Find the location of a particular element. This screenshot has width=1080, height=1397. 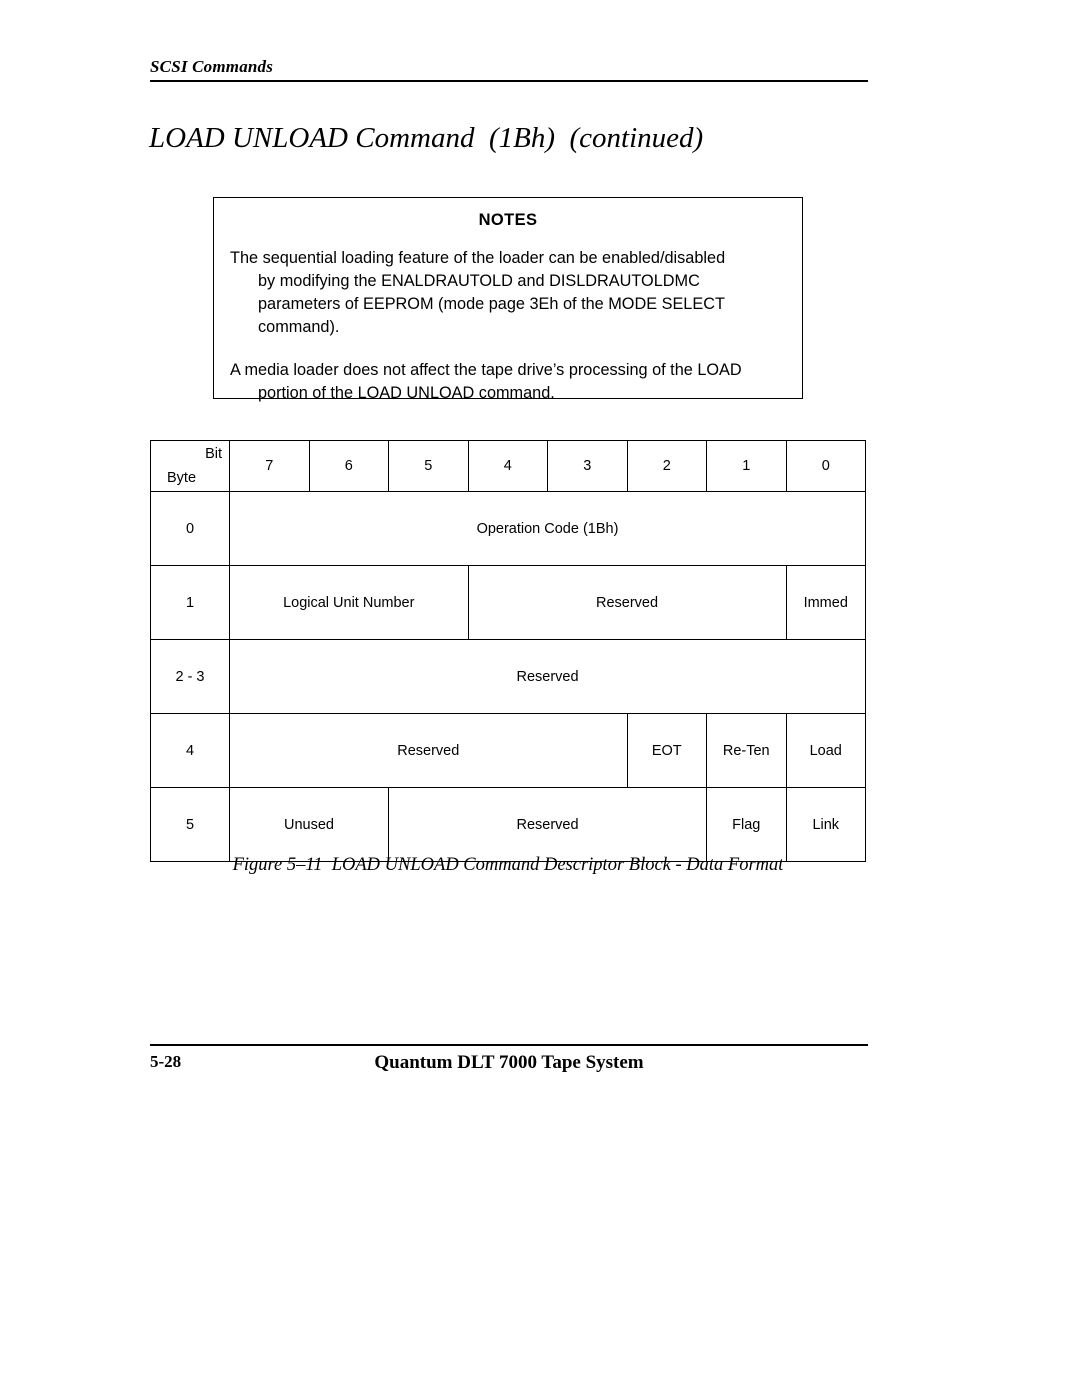

byte-axis-label: Byte is located at coordinates (182, 478).